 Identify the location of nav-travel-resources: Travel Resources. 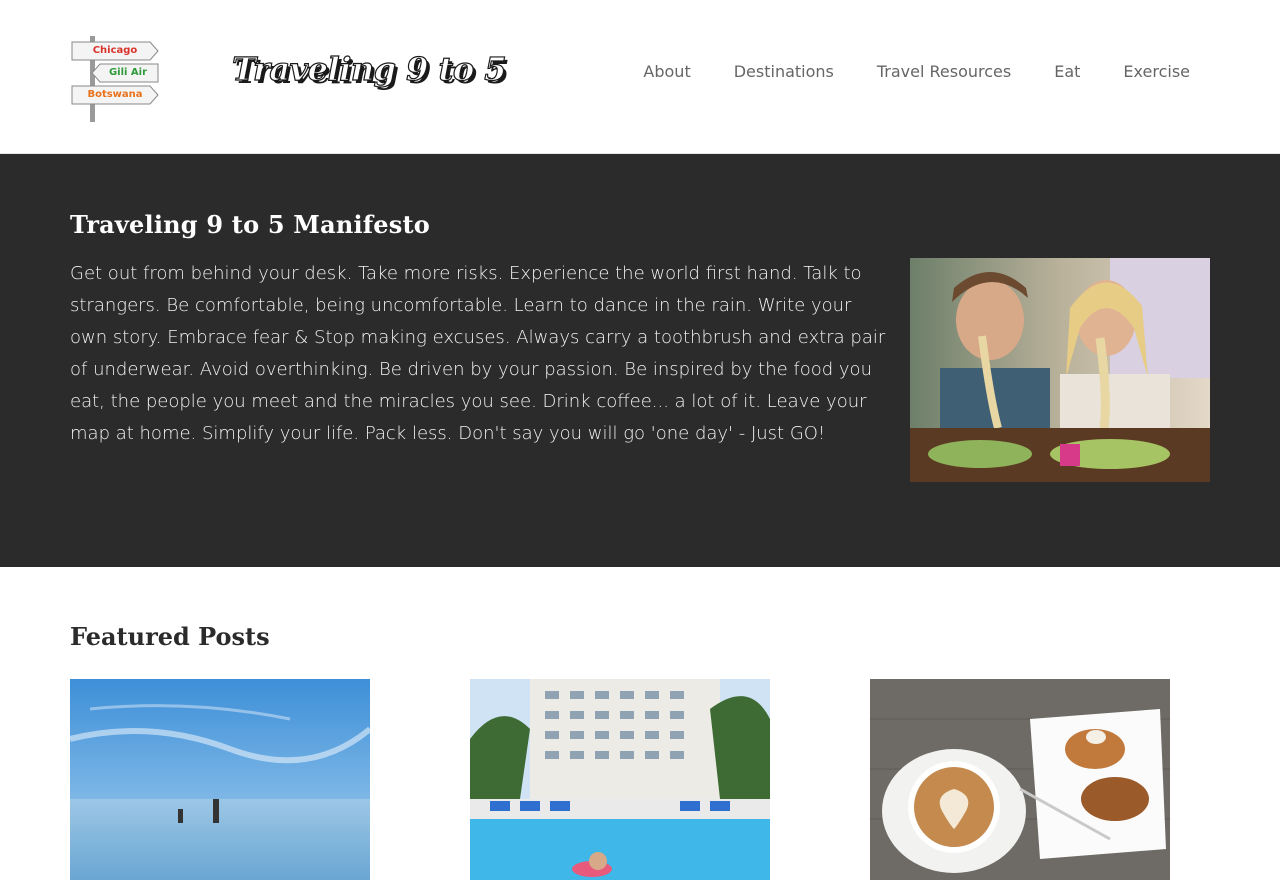
(944, 71).